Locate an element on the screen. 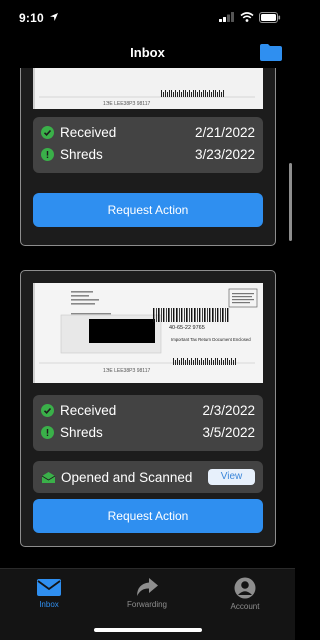 This screenshot has height=640, width=320. open-envelope-icon is located at coordinates (48, 477).